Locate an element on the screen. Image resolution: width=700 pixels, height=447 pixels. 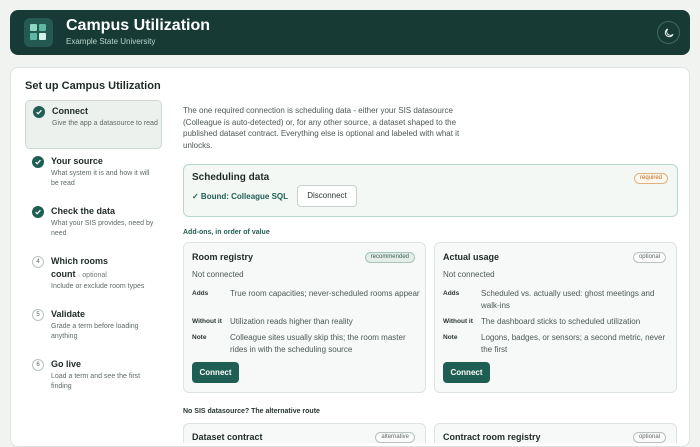
alt-contract-room-registry: Contract room registry optional is located at coordinates (555, 433).